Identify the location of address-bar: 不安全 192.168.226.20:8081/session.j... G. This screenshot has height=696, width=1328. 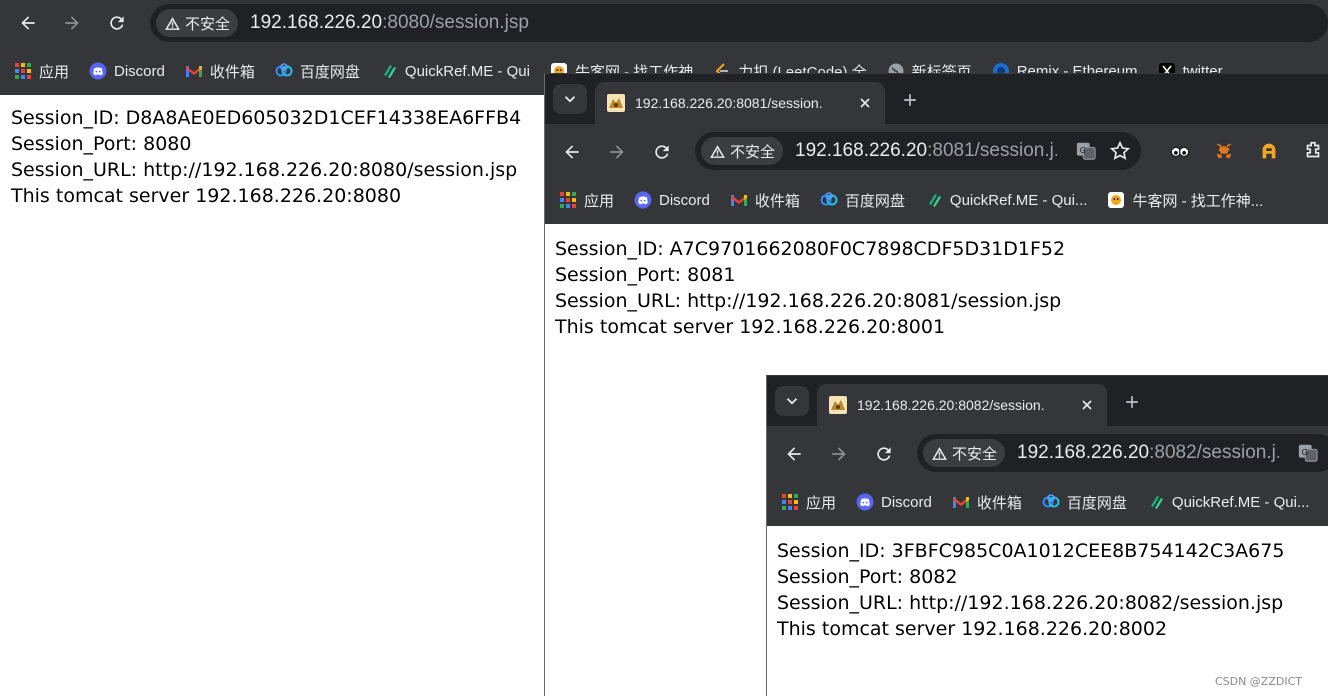
(918, 151).